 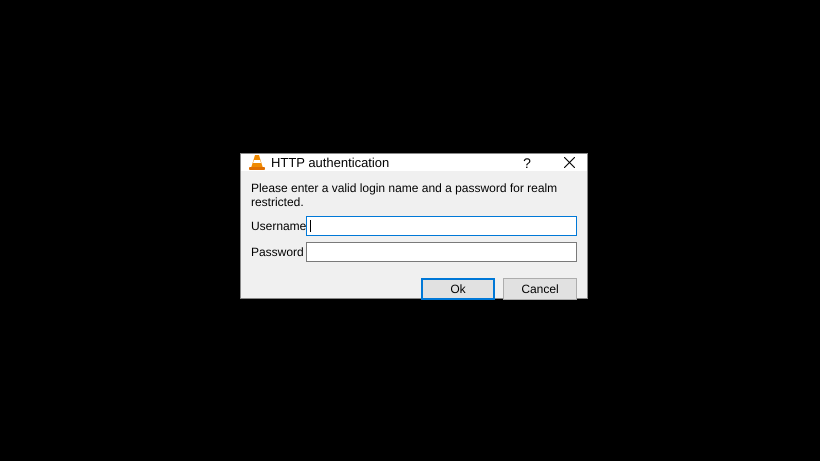 I want to click on close-icon, so click(x=569, y=162).